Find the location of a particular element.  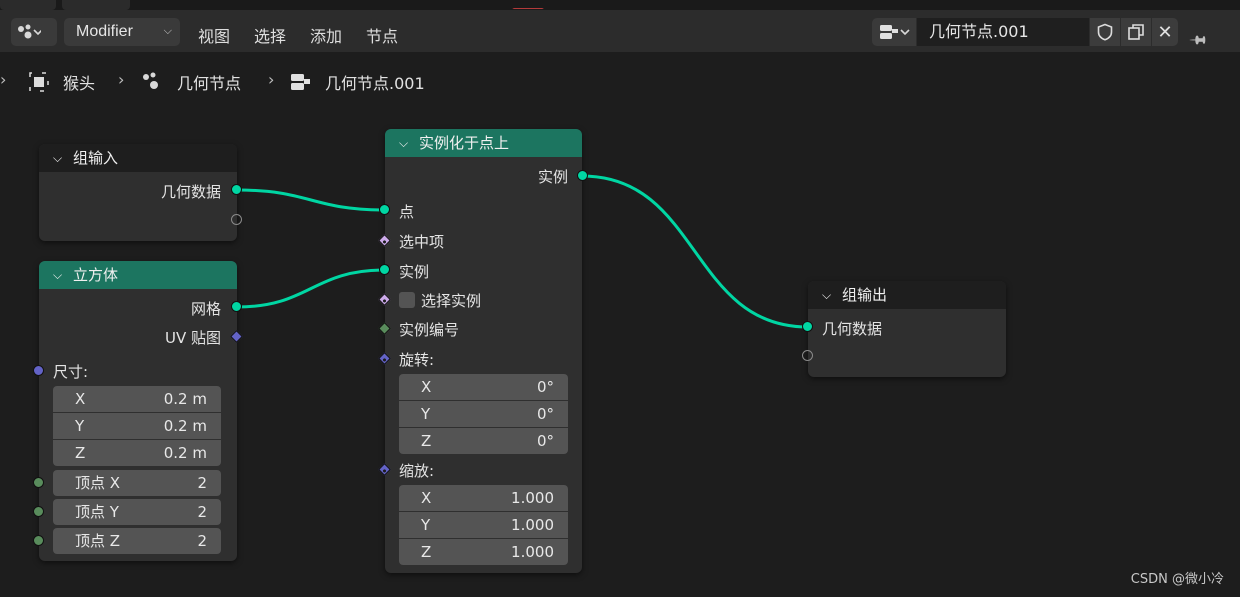

node-title: 组输出 is located at coordinates (865, 295).